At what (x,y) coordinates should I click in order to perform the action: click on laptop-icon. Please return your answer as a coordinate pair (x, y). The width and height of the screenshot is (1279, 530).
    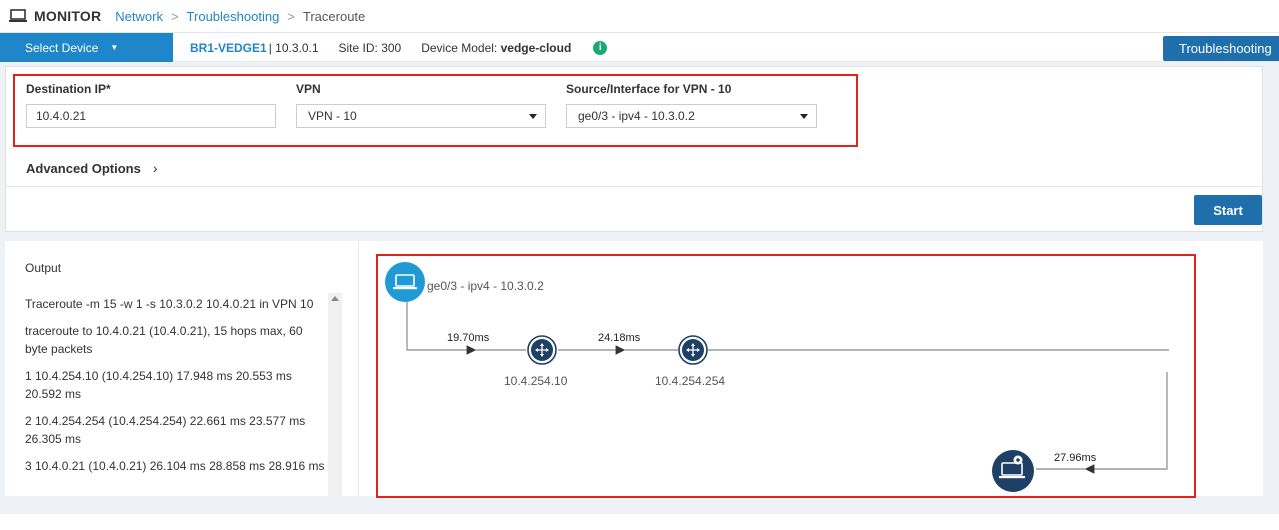
    Looking at the image, I should click on (18, 16).